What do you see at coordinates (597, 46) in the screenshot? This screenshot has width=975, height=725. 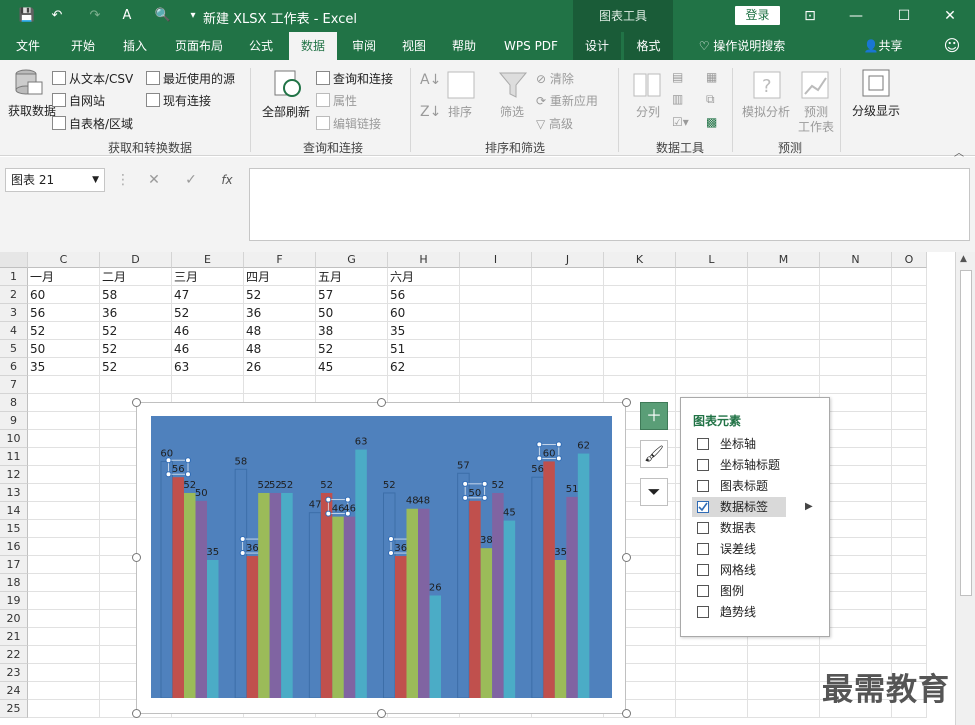 I see `tab-design: 设计` at bounding box center [597, 46].